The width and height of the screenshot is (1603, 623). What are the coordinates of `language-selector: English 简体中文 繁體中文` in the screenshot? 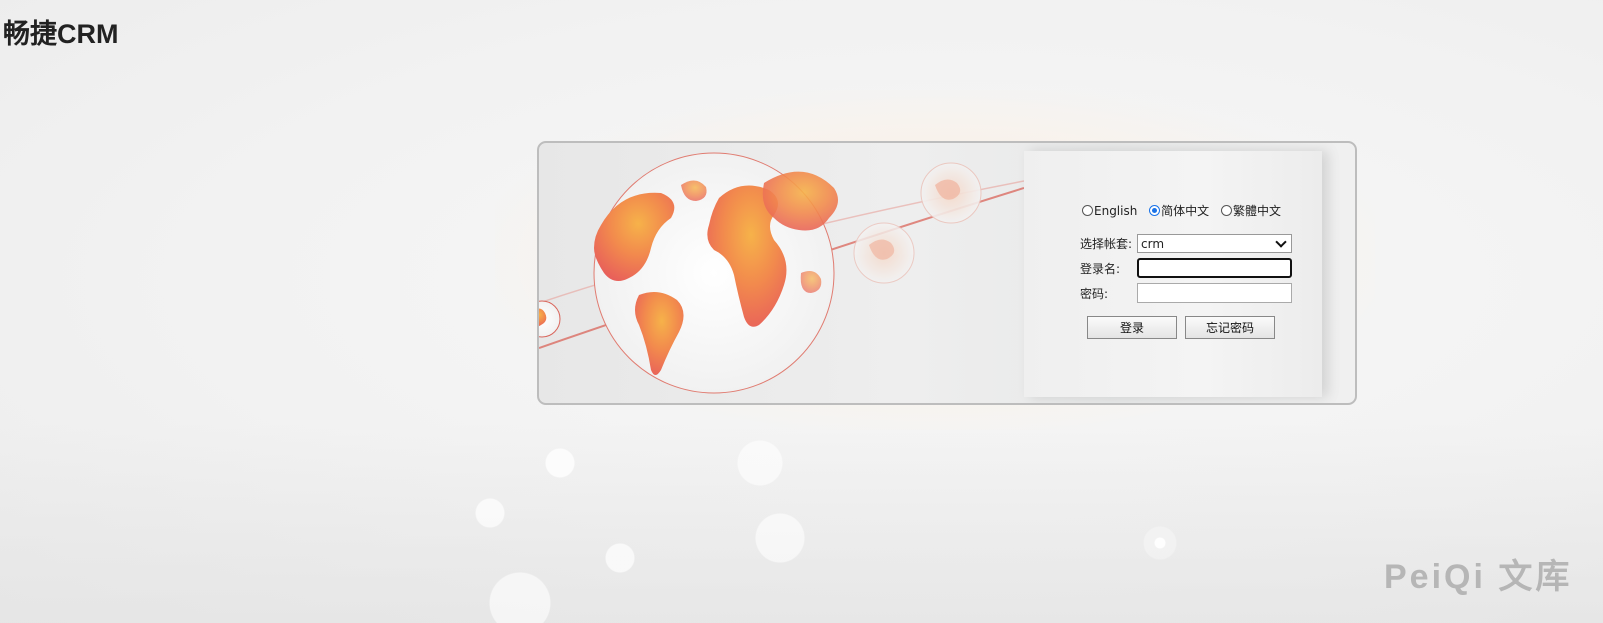 It's located at (1185, 210).